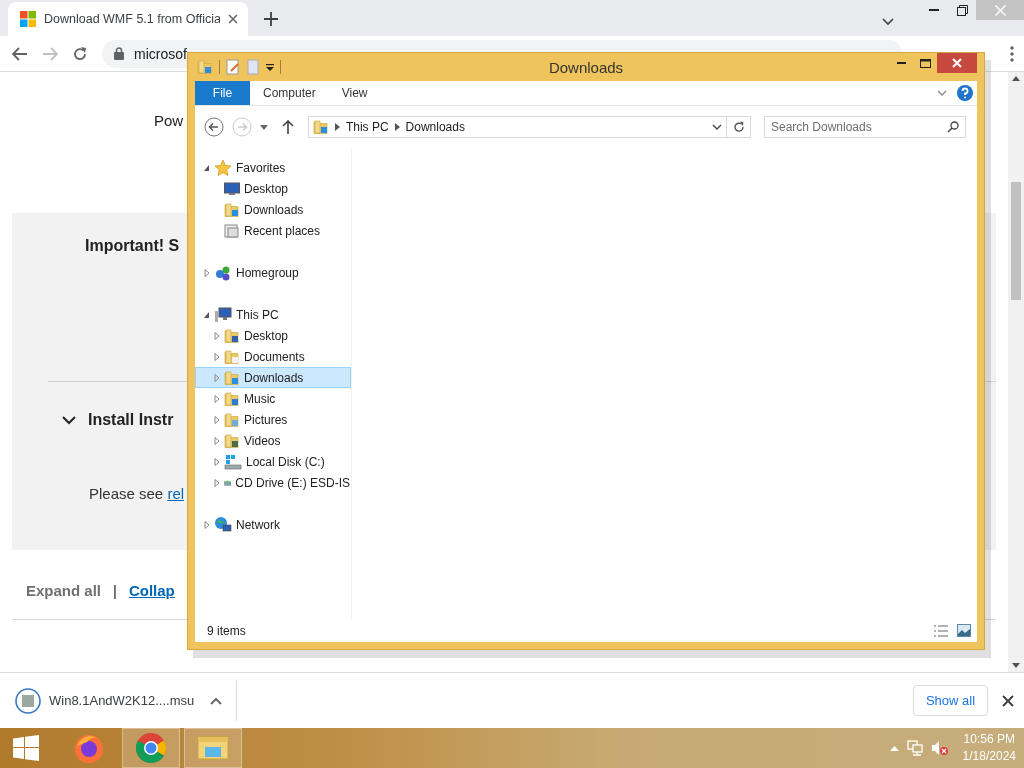  Describe the element at coordinates (160, 53) in the screenshot. I see `url-text: microsof` at that location.